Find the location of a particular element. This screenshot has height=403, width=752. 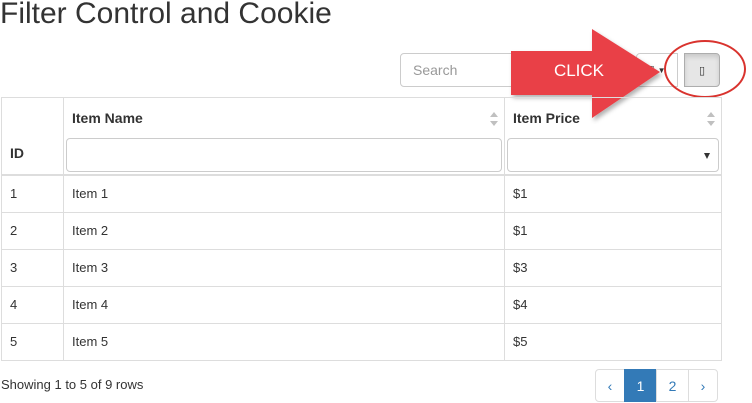

cell-item-name: Item 3 is located at coordinates (284, 267).